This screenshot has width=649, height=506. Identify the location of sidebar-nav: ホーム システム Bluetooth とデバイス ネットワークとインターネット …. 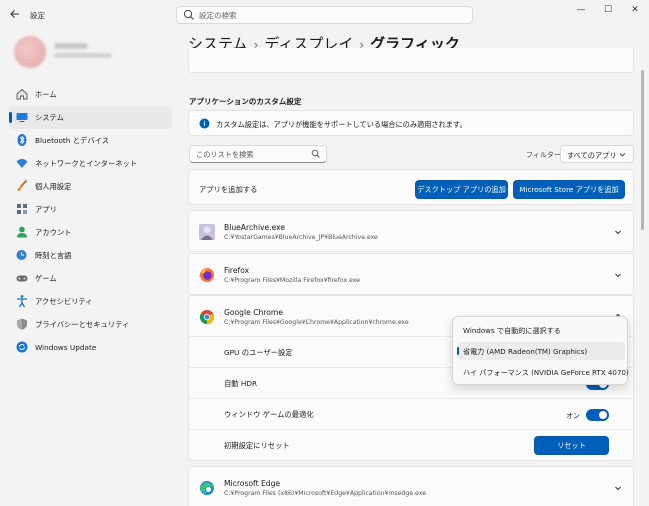
(90, 221).